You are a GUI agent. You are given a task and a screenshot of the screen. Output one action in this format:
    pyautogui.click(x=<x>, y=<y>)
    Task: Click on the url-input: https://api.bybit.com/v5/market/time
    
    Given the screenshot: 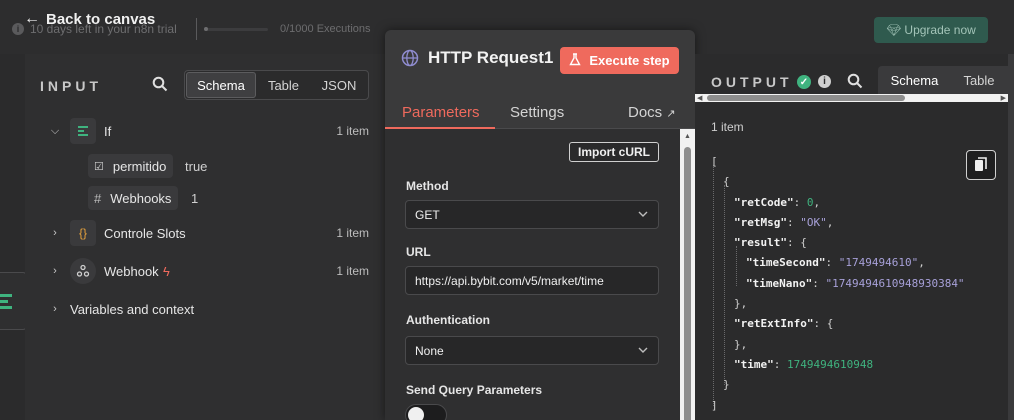 What is the action you would take?
    pyautogui.click(x=532, y=280)
    